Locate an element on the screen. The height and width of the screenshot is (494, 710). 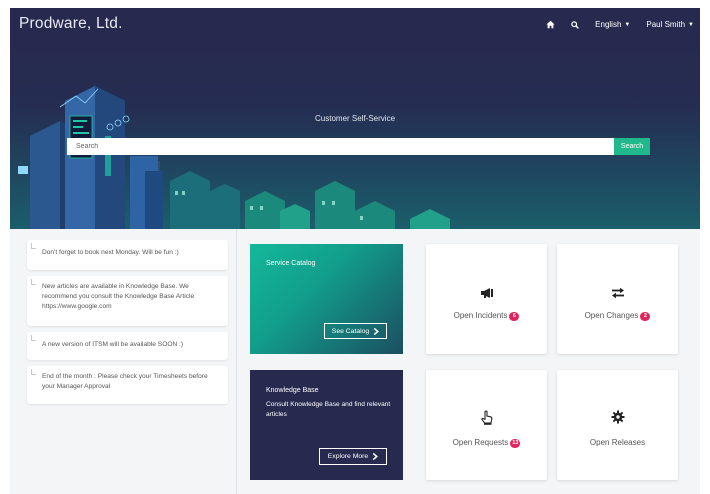
open-releases-label: Open Releases is located at coordinates (617, 442).